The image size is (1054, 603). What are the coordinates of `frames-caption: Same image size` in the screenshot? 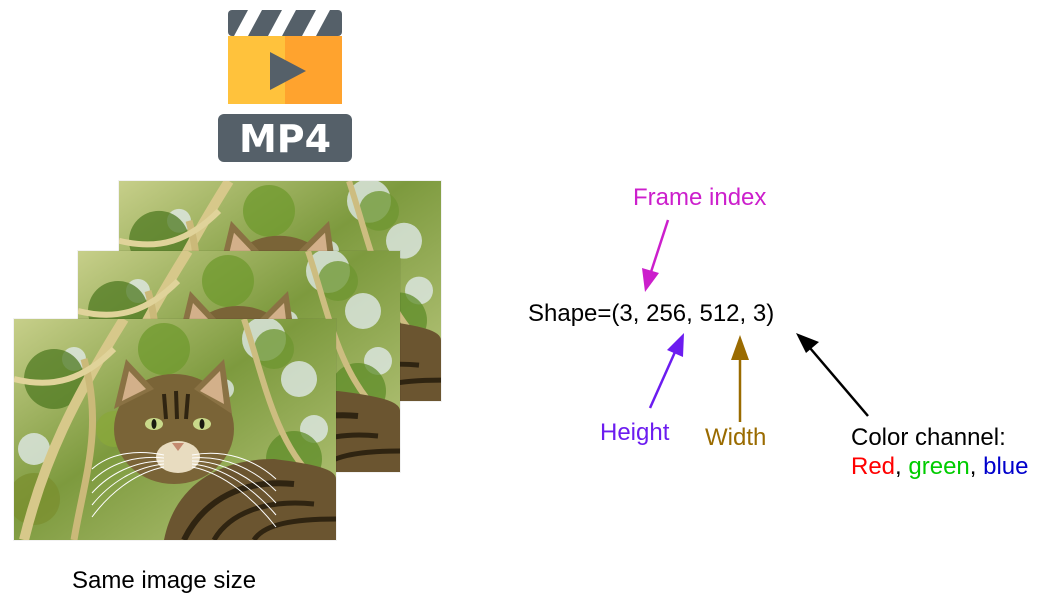 It's located at (164, 580).